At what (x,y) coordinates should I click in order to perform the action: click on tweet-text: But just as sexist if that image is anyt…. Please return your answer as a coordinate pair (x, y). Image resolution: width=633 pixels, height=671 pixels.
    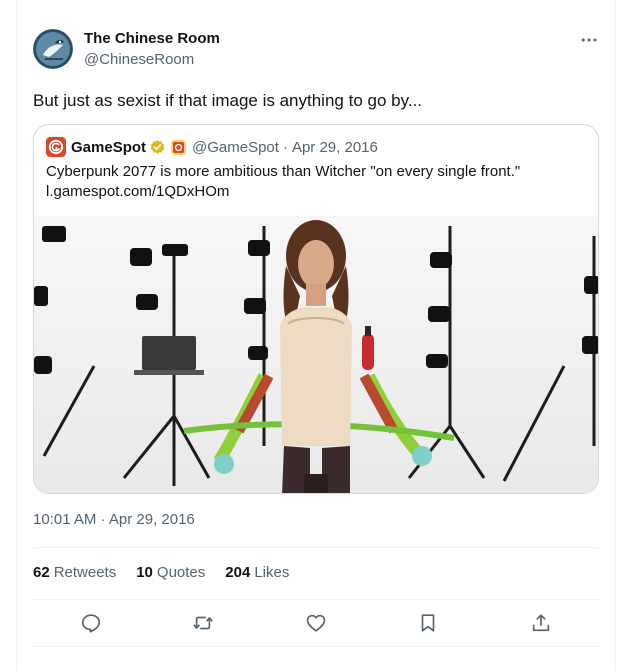
    Looking at the image, I should click on (227, 100).